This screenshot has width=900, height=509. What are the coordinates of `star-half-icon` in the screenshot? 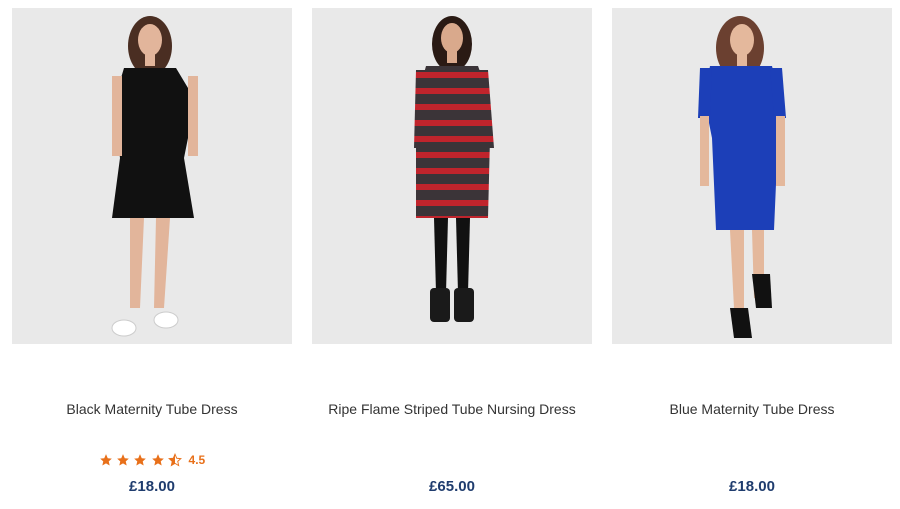 It's located at (175, 460).